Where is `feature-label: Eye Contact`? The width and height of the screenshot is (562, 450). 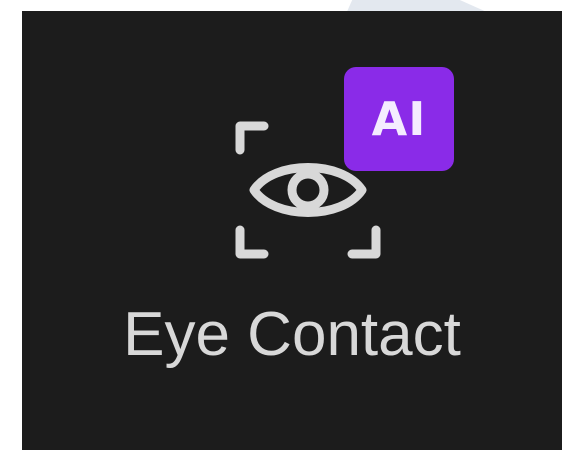
feature-label: Eye Contact is located at coordinates (292, 334).